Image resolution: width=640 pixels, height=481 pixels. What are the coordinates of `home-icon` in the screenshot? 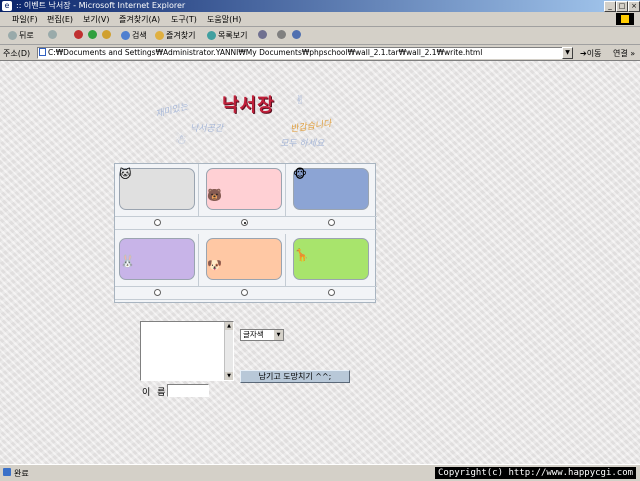 It's located at (106, 34).